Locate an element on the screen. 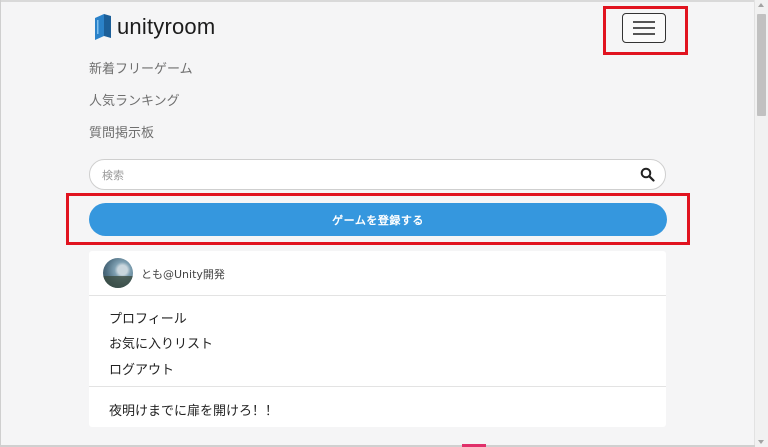 The image size is (768, 447). nav-link-question-board: 質問掲示板 is located at coordinates (121, 131).